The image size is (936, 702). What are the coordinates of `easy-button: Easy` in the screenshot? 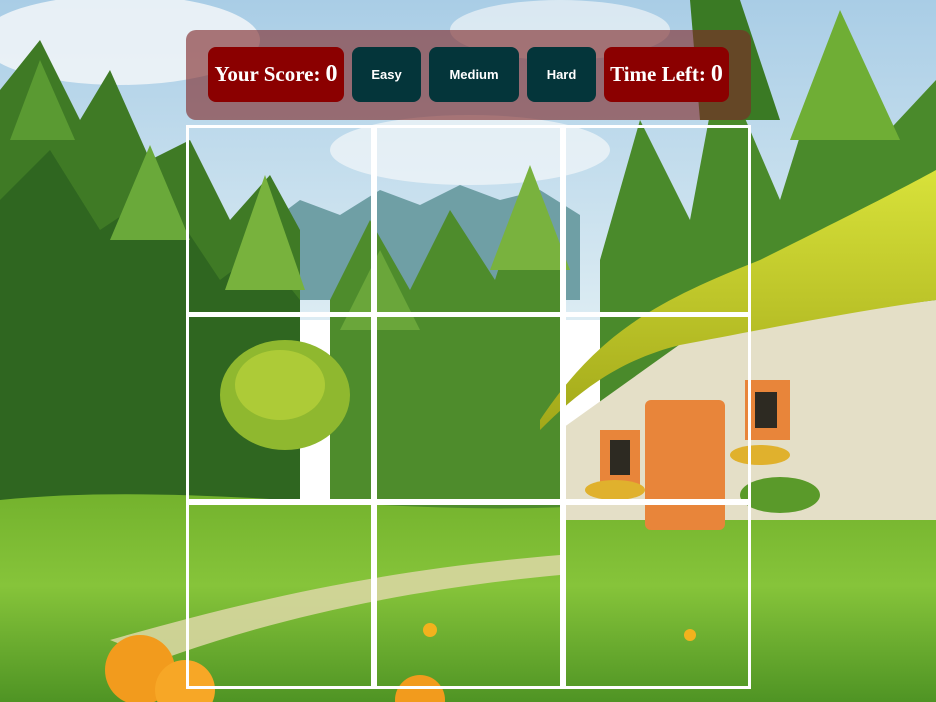 It's located at (386, 74).